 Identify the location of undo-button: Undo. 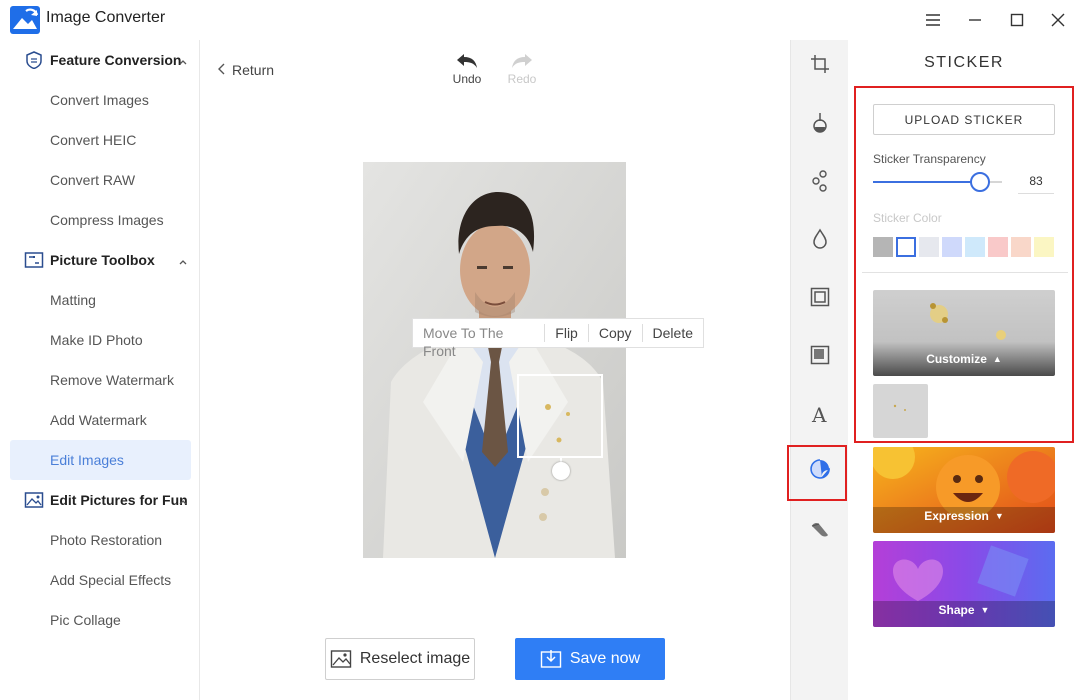
(467, 69).